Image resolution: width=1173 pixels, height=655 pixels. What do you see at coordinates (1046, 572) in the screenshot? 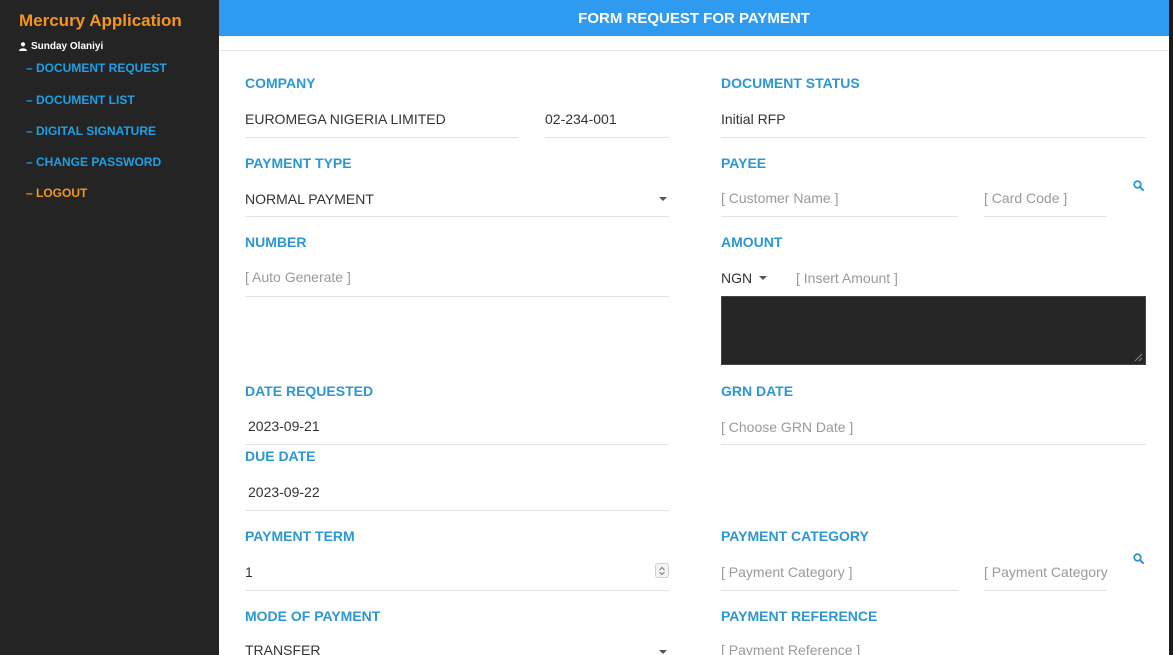
I see `payment-category-code-input: [ Payment Category` at bounding box center [1046, 572].